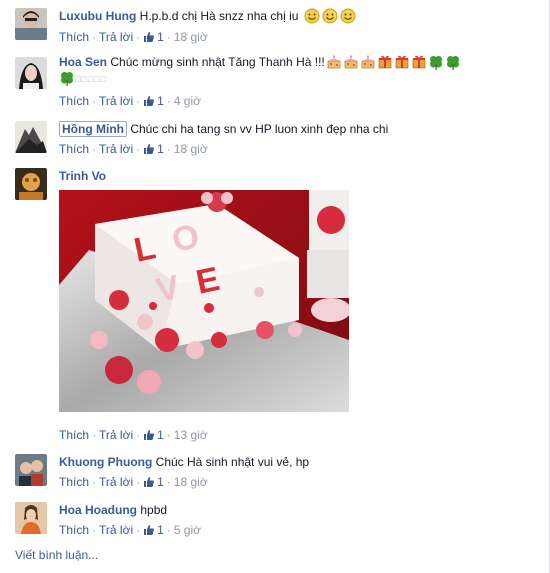 This screenshot has height=573, width=550. Describe the element at coordinates (299, 510) in the screenshot. I see `comment-body: Hoa Hoadung hpbd` at that location.